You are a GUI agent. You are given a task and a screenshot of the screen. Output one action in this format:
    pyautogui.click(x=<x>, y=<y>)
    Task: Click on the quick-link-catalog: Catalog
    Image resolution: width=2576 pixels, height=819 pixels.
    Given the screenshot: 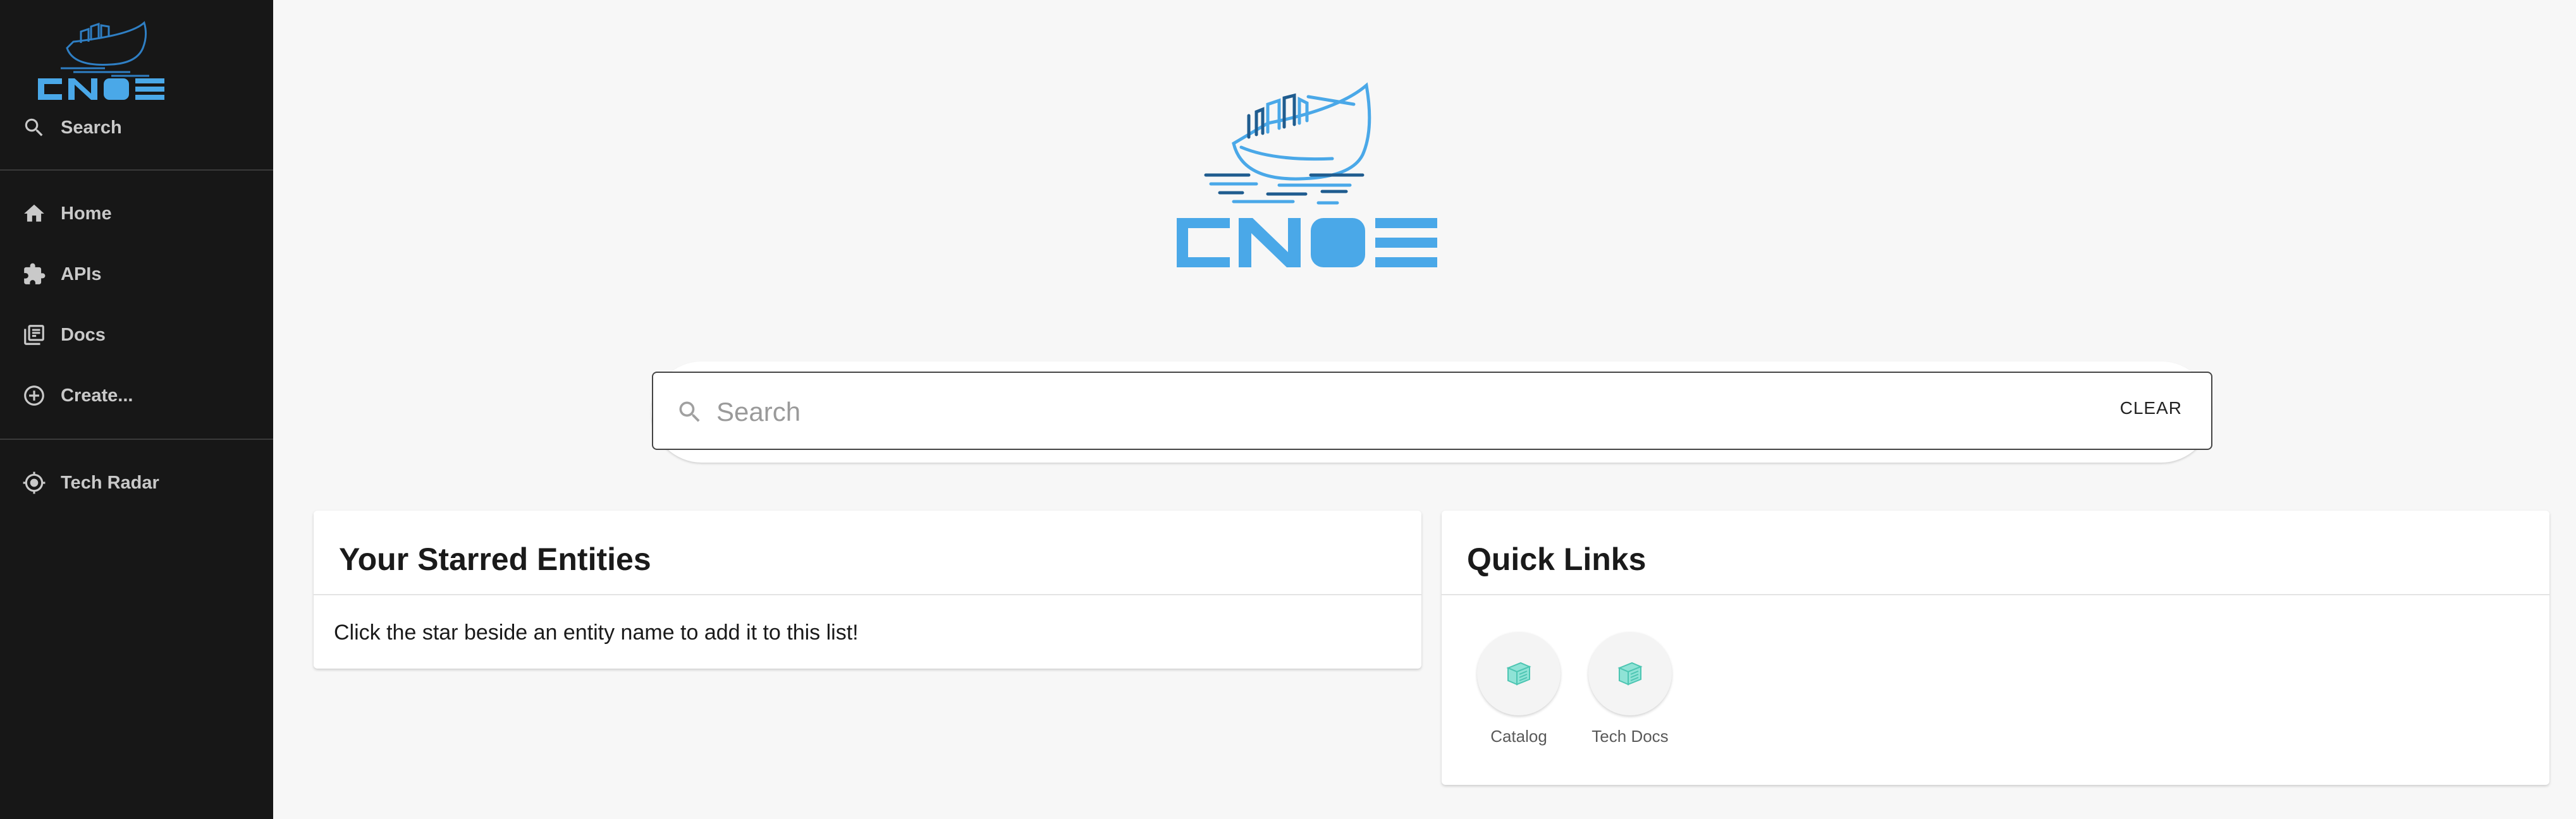 What is the action you would take?
    pyautogui.click(x=1519, y=689)
    